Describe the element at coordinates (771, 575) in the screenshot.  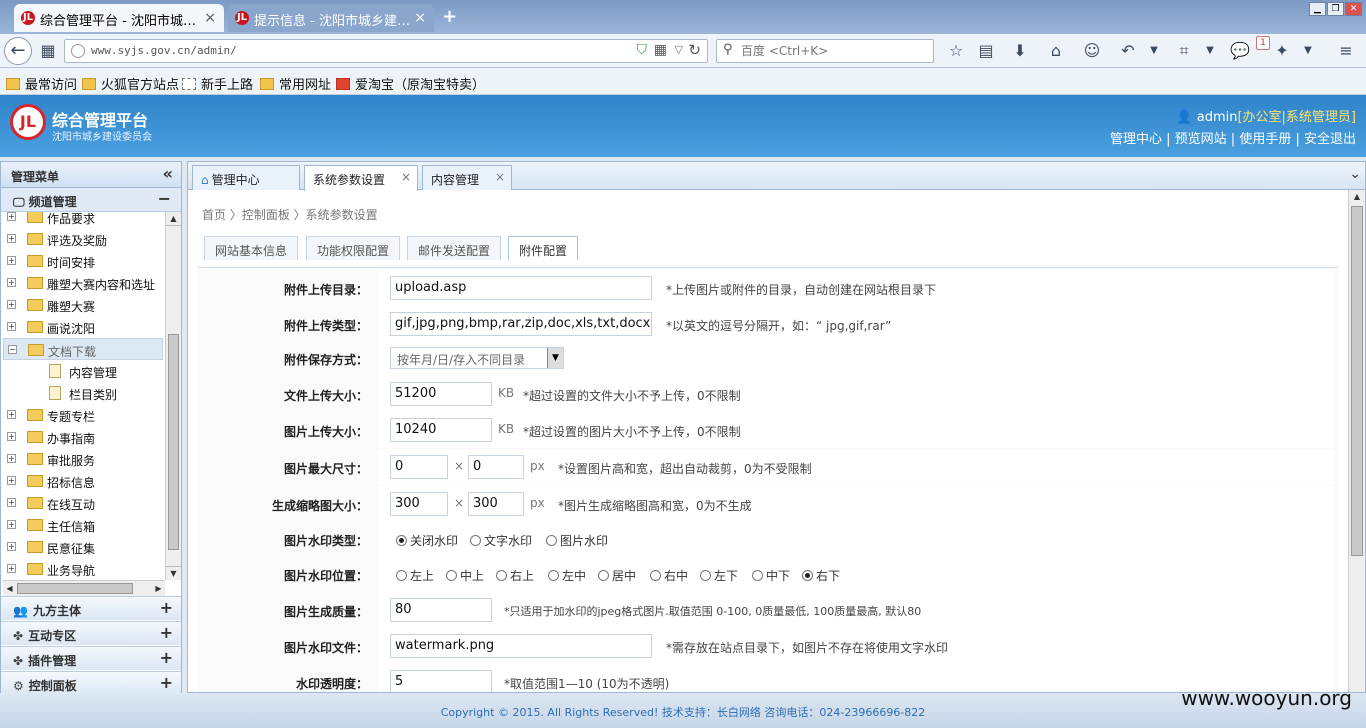
I see `radio-pos-bottom-center: 中下` at that location.